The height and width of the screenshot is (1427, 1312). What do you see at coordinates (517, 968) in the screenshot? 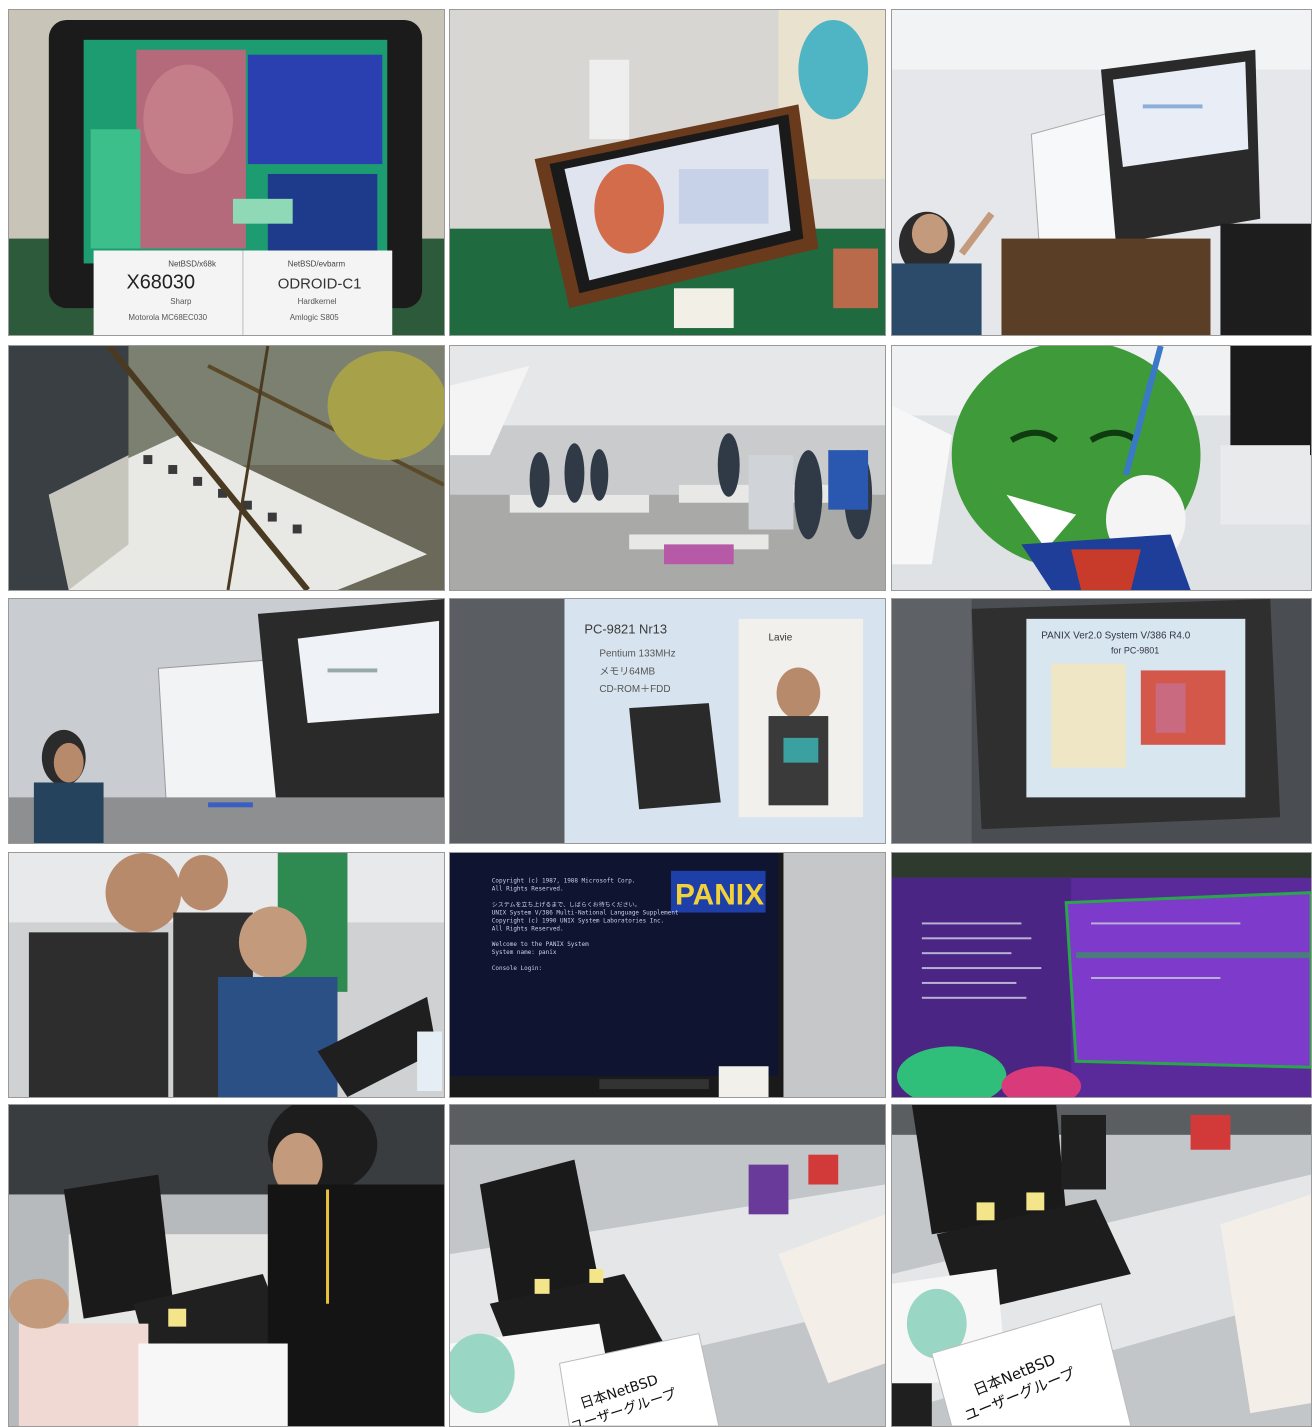
I see `boot-line-12: Console Login:` at bounding box center [517, 968].